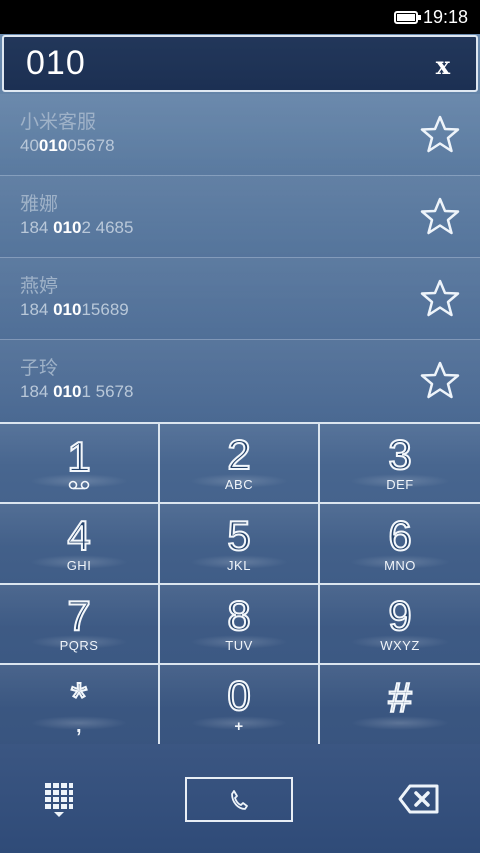  I want to click on key-9: 9 WXYZ, so click(400, 625).